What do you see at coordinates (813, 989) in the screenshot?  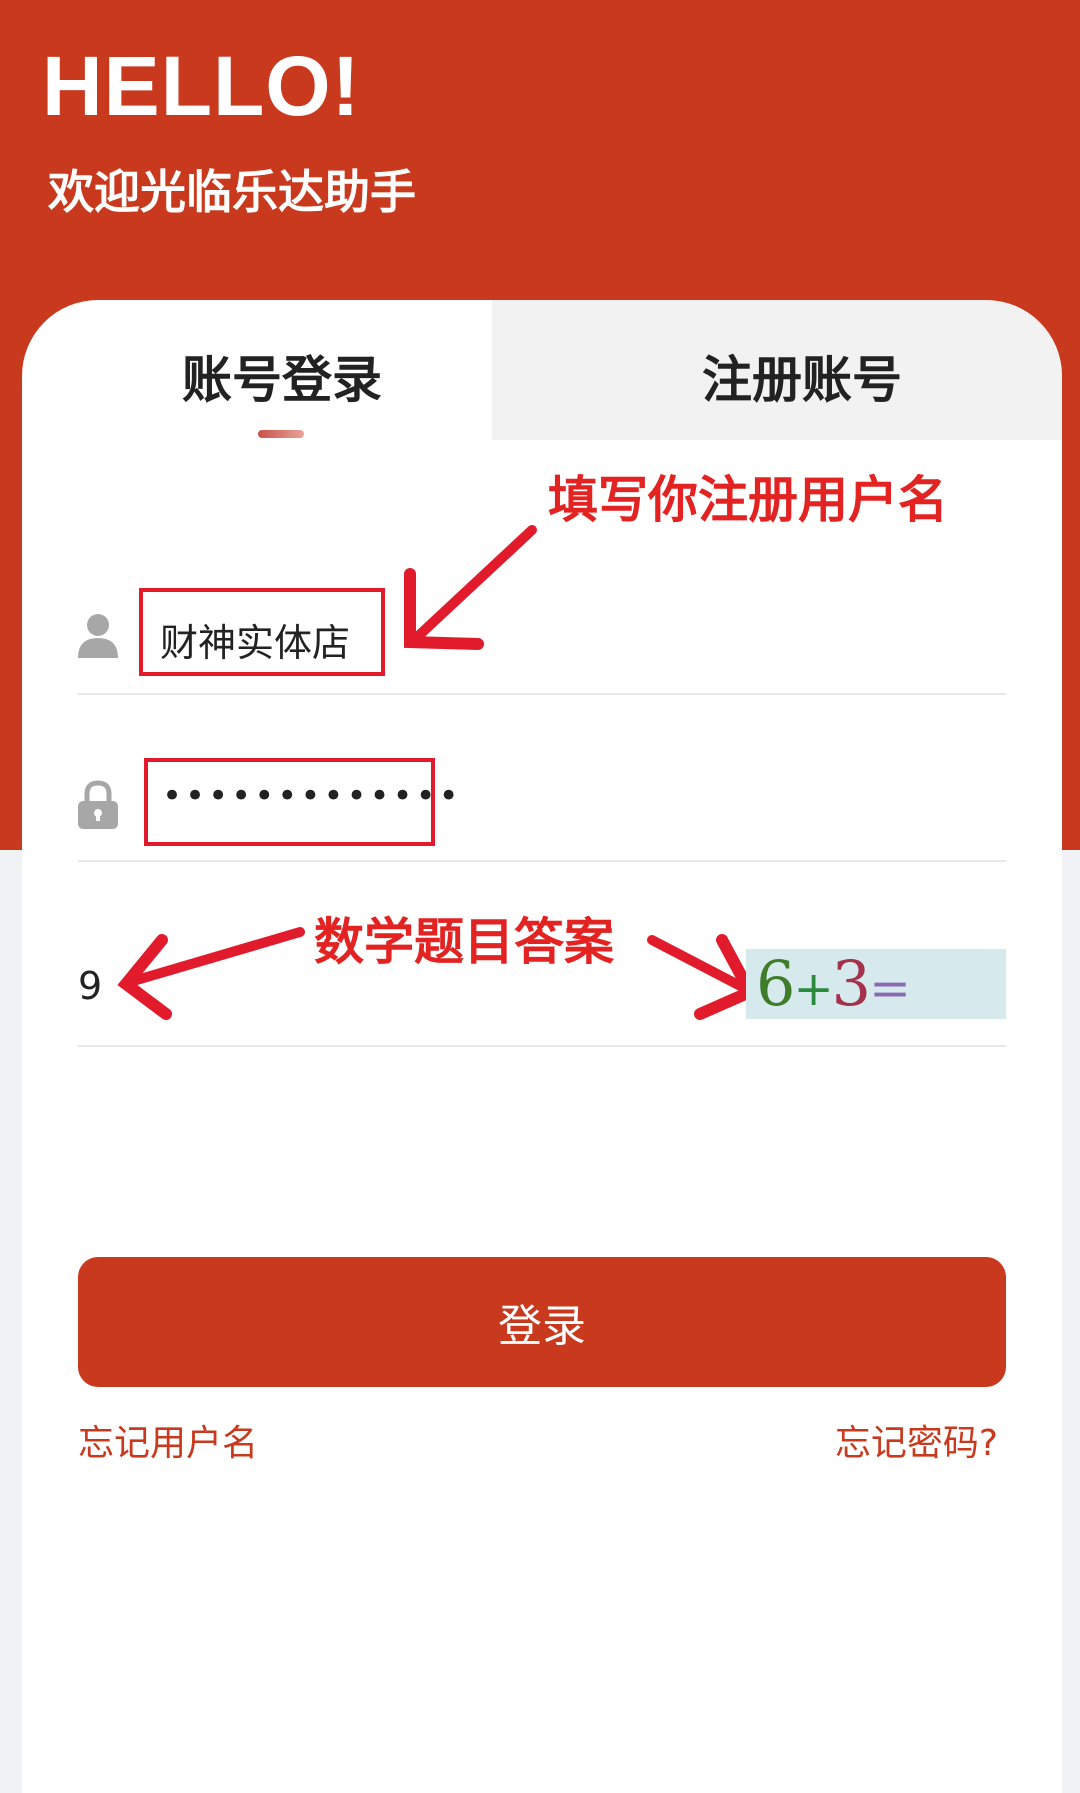 I see `captcha-operator: +` at bounding box center [813, 989].